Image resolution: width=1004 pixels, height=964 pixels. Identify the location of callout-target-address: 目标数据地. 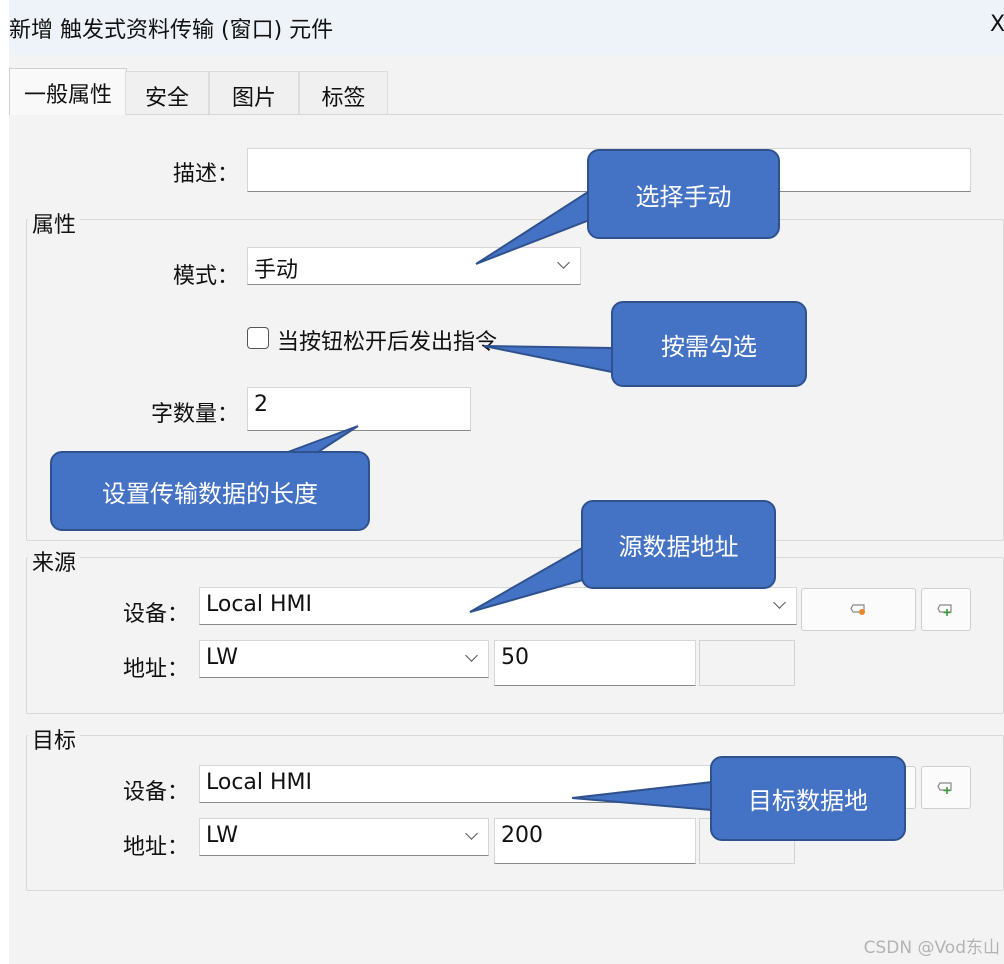
(808, 798).